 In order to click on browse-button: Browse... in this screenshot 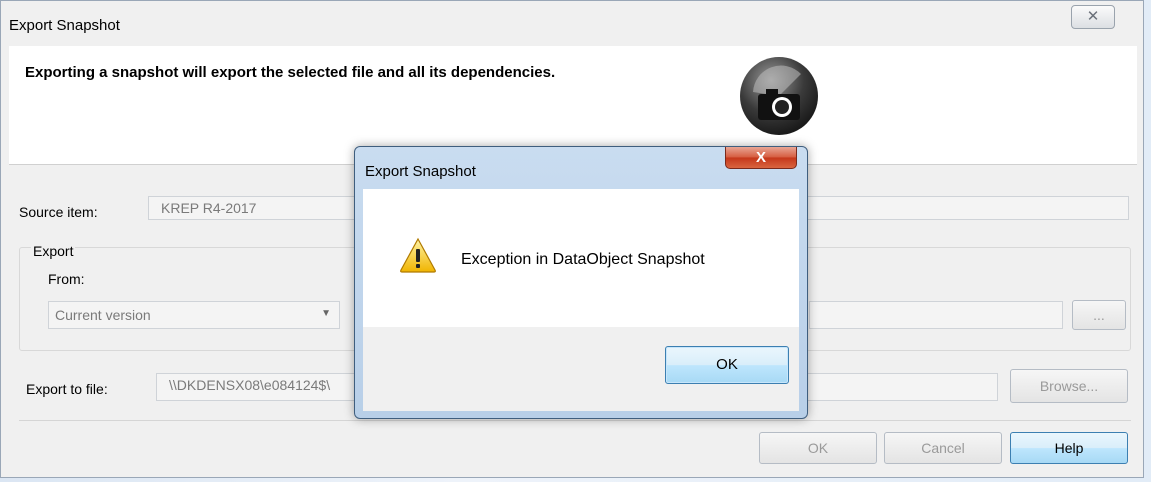, I will do `click(1069, 386)`.